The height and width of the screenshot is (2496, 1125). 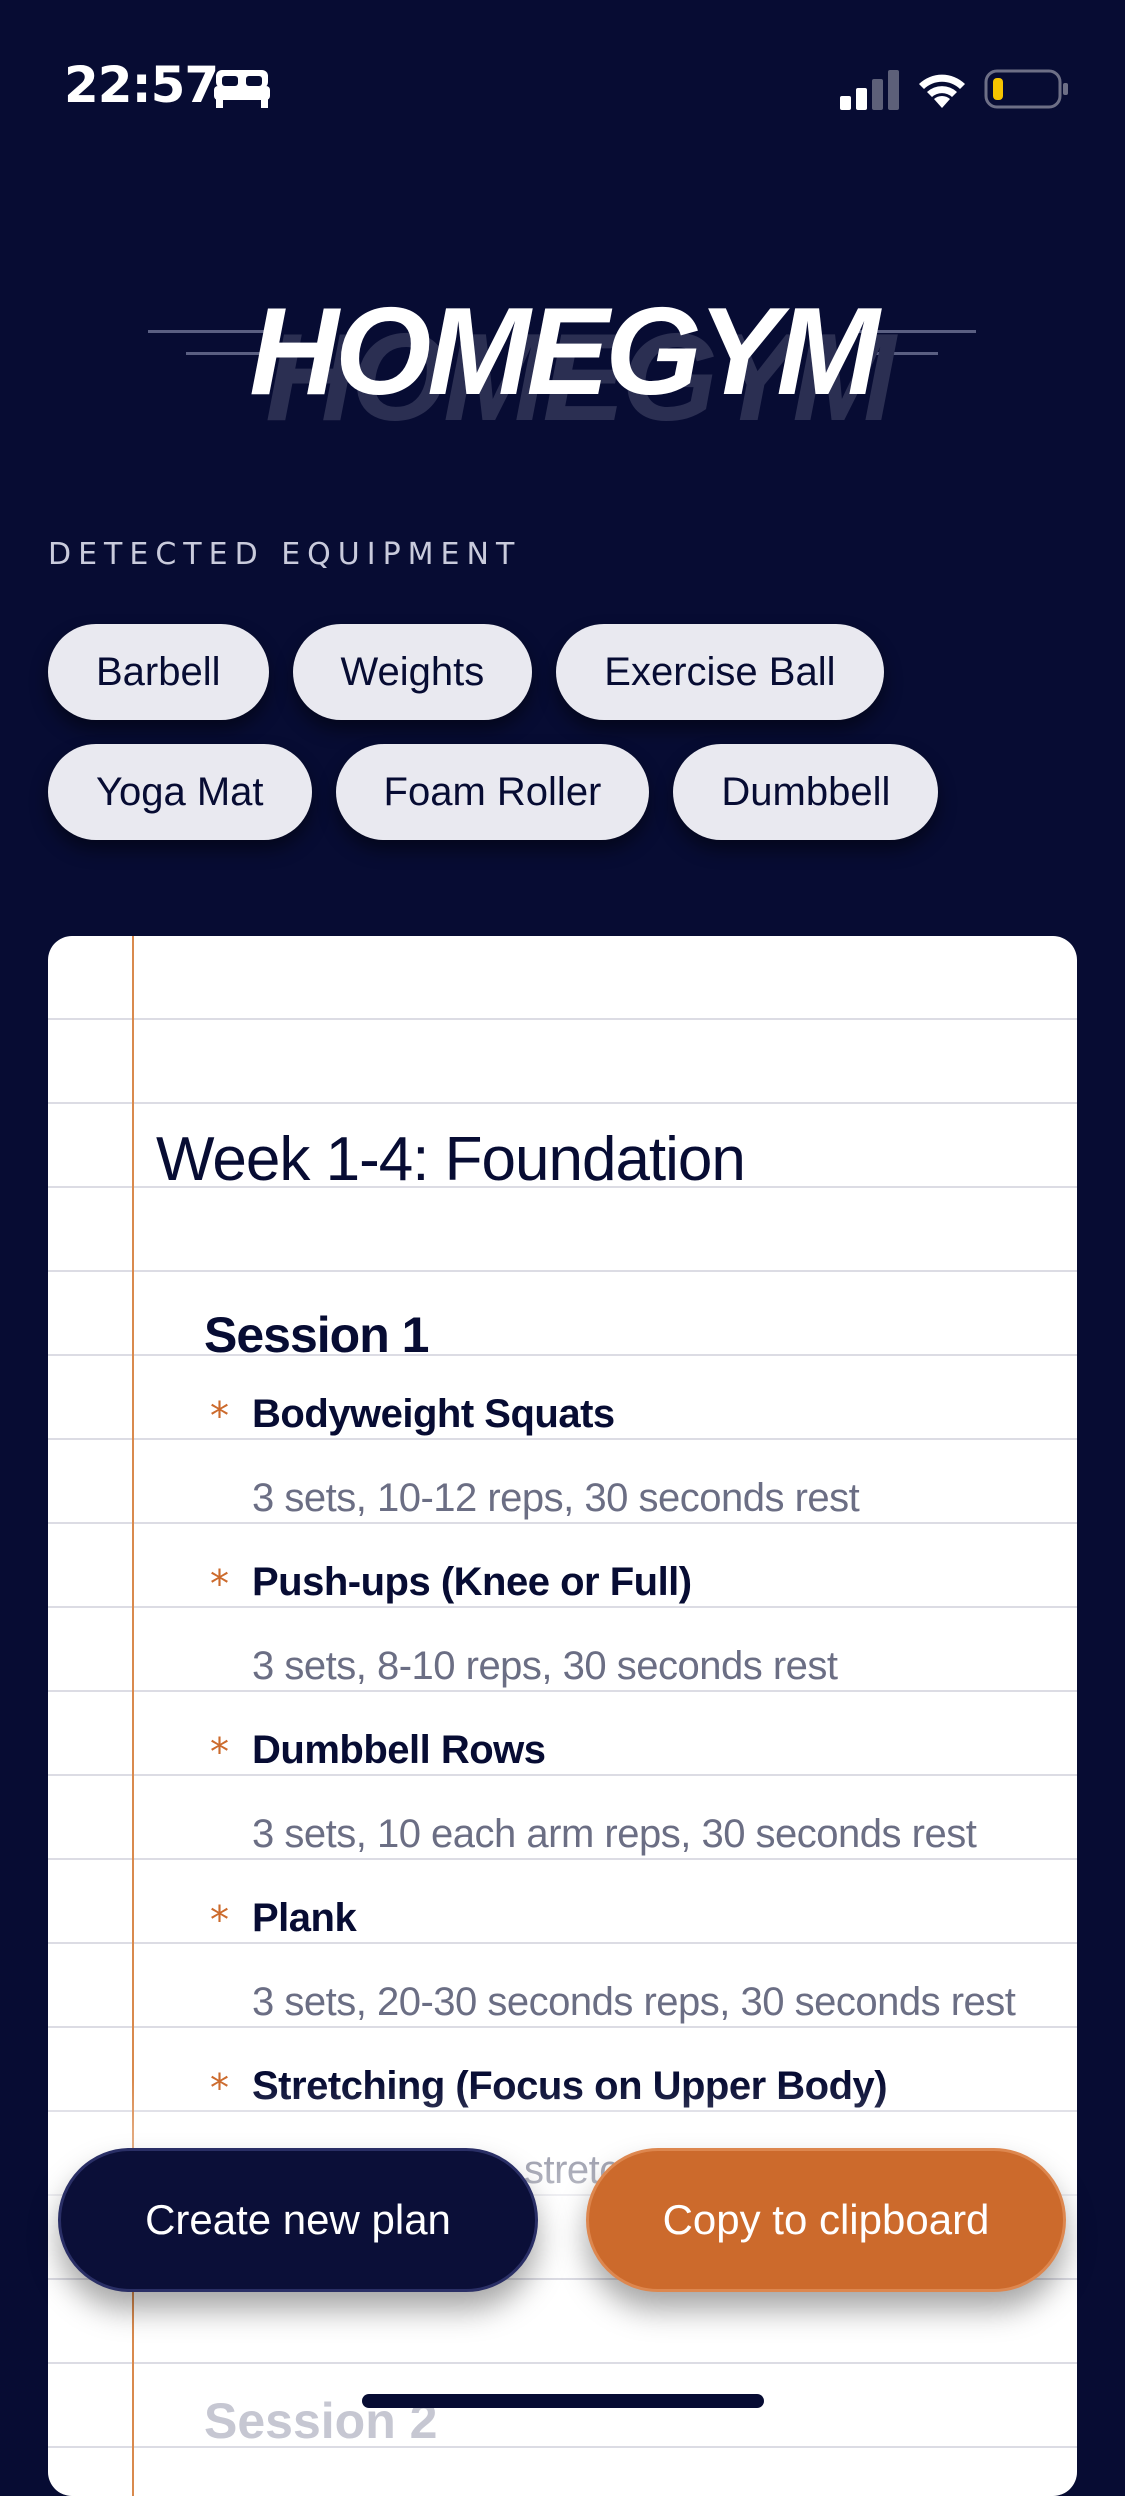 I want to click on exercise-detail: 3 sets, 8-10 reps, 30 seconds rest, so click(x=545, y=1666).